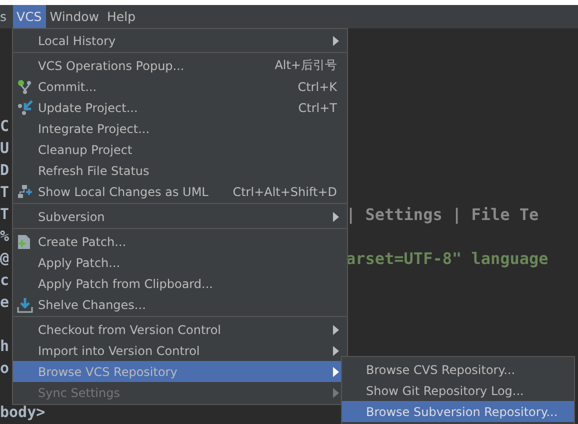 This screenshot has width=578, height=424. What do you see at coordinates (5, 126) in the screenshot?
I see `code-text: C` at bounding box center [5, 126].